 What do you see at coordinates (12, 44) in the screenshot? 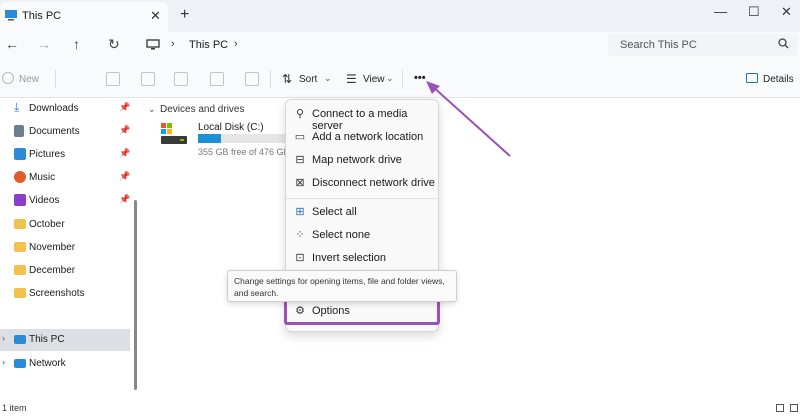
I see `back-button: ←` at bounding box center [12, 44].